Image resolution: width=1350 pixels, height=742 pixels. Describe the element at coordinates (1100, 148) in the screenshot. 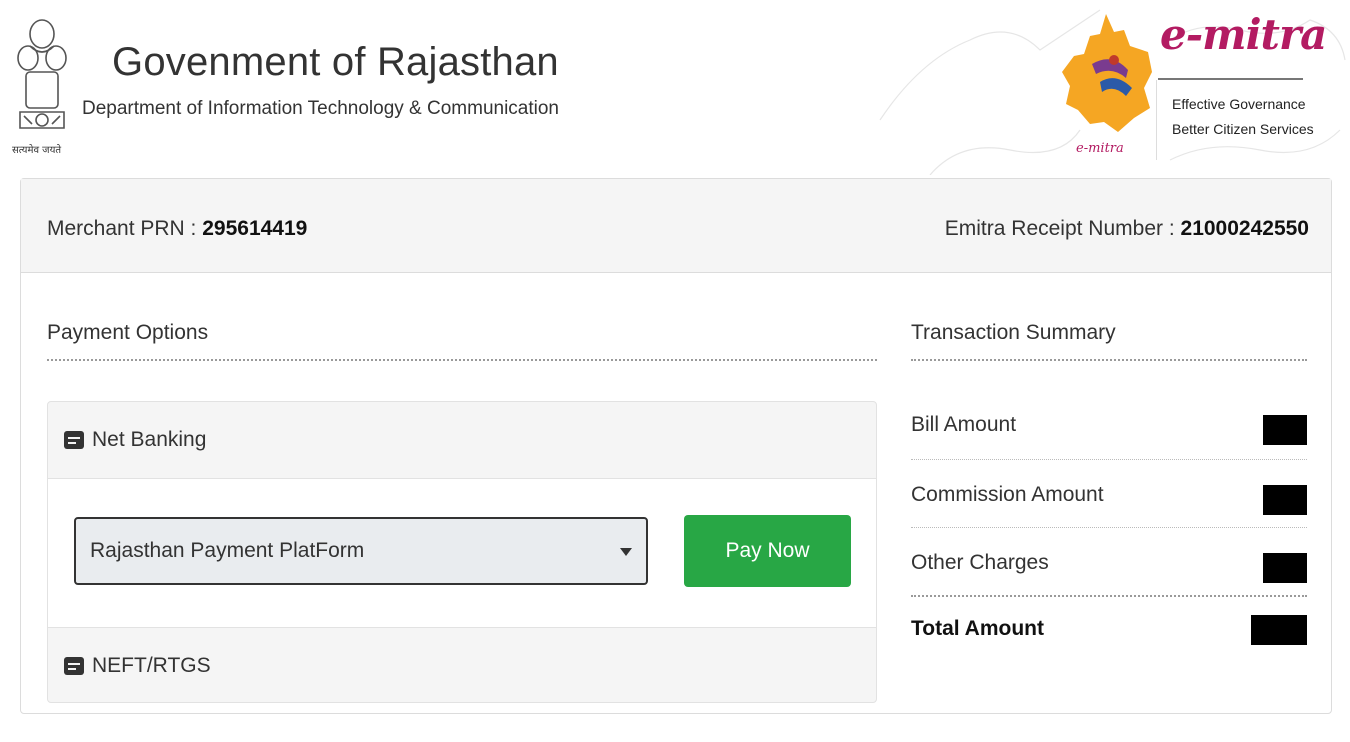

I see `emitra-small-logo-text: e-mitra` at that location.